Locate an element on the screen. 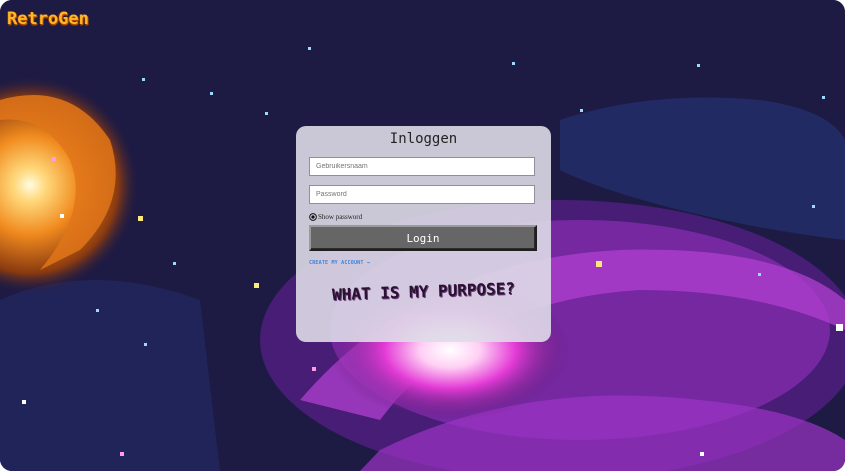 This screenshot has height=471, width=845. login-title: Inloggen is located at coordinates (423, 139).